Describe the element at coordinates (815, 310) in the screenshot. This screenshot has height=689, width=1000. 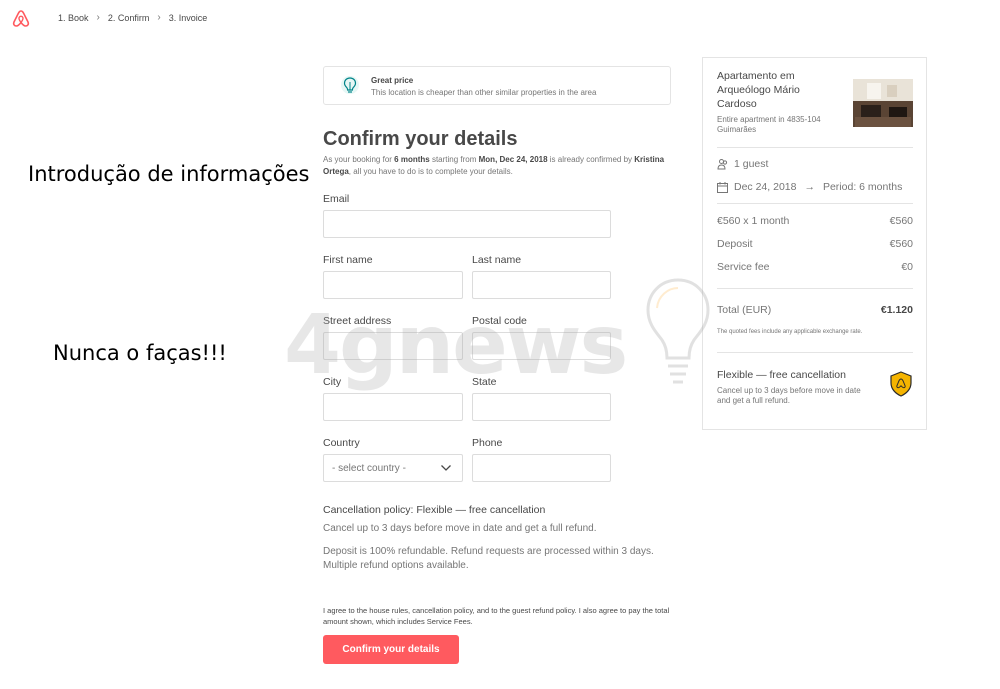
I see `total-line: Total (EUR) €1.120` at that location.